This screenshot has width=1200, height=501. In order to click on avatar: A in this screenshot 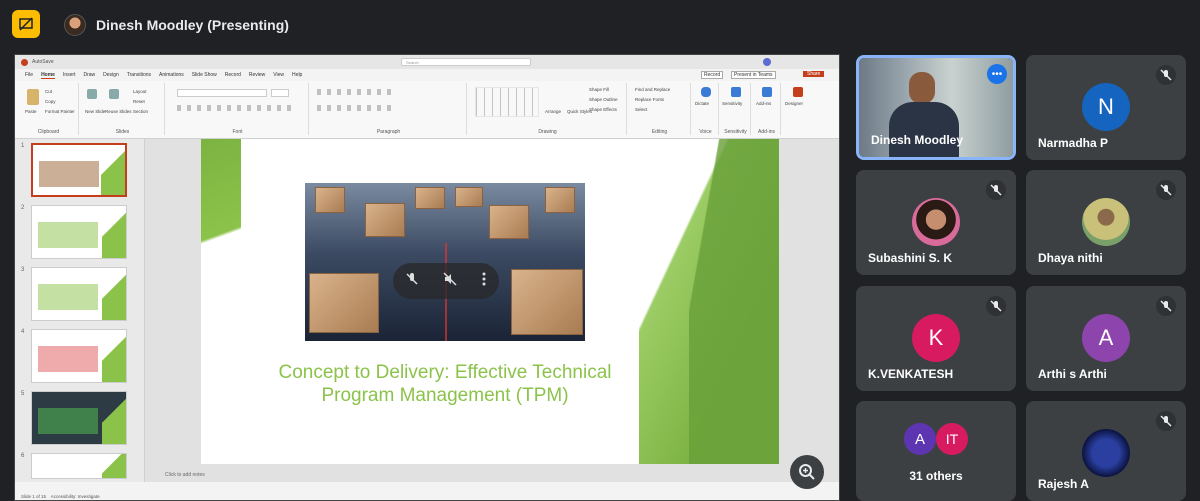, I will do `click(920, 439)`.